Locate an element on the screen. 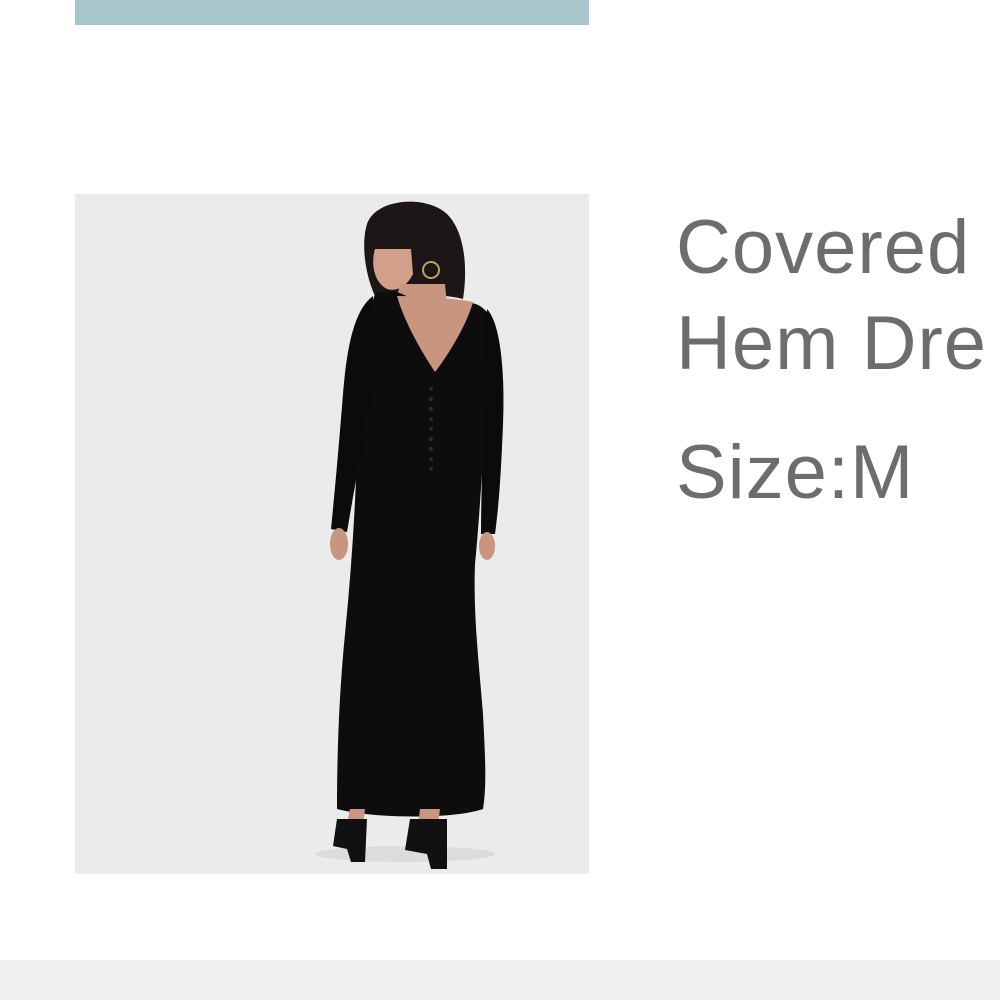 The width and height of the screenshot is (1000, 1000). size-label: Size: is located at coordinates (763, 472).